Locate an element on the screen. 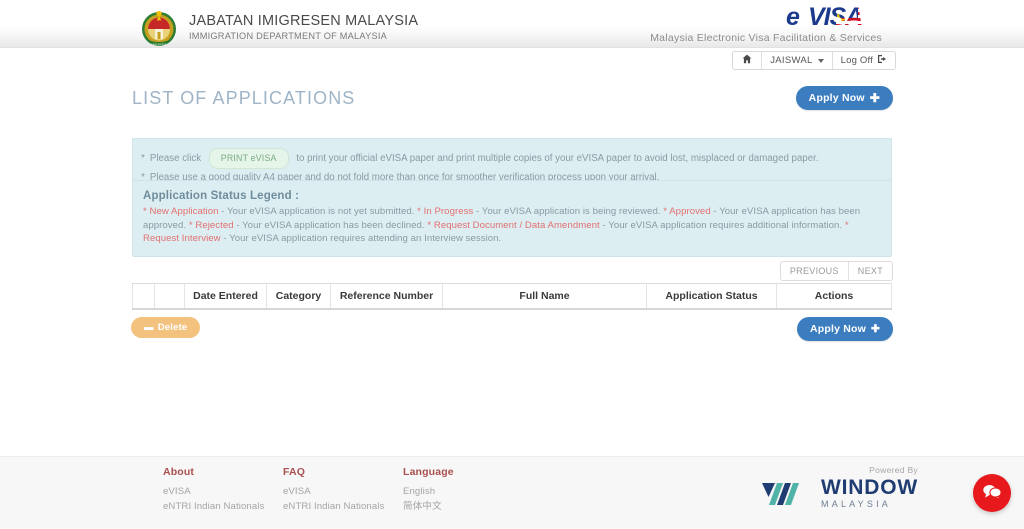  legend-status-0: * New Application is located at coordinates (181, 211).